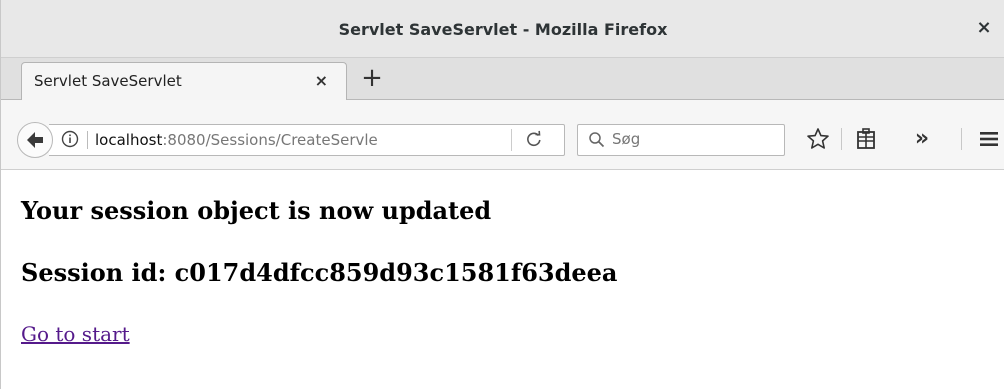 The image size is (1004, 389). What do you see at coordinates (681, 140) in the screenshot?
I see `search-box: Søg` at bounding box center [681, 140].